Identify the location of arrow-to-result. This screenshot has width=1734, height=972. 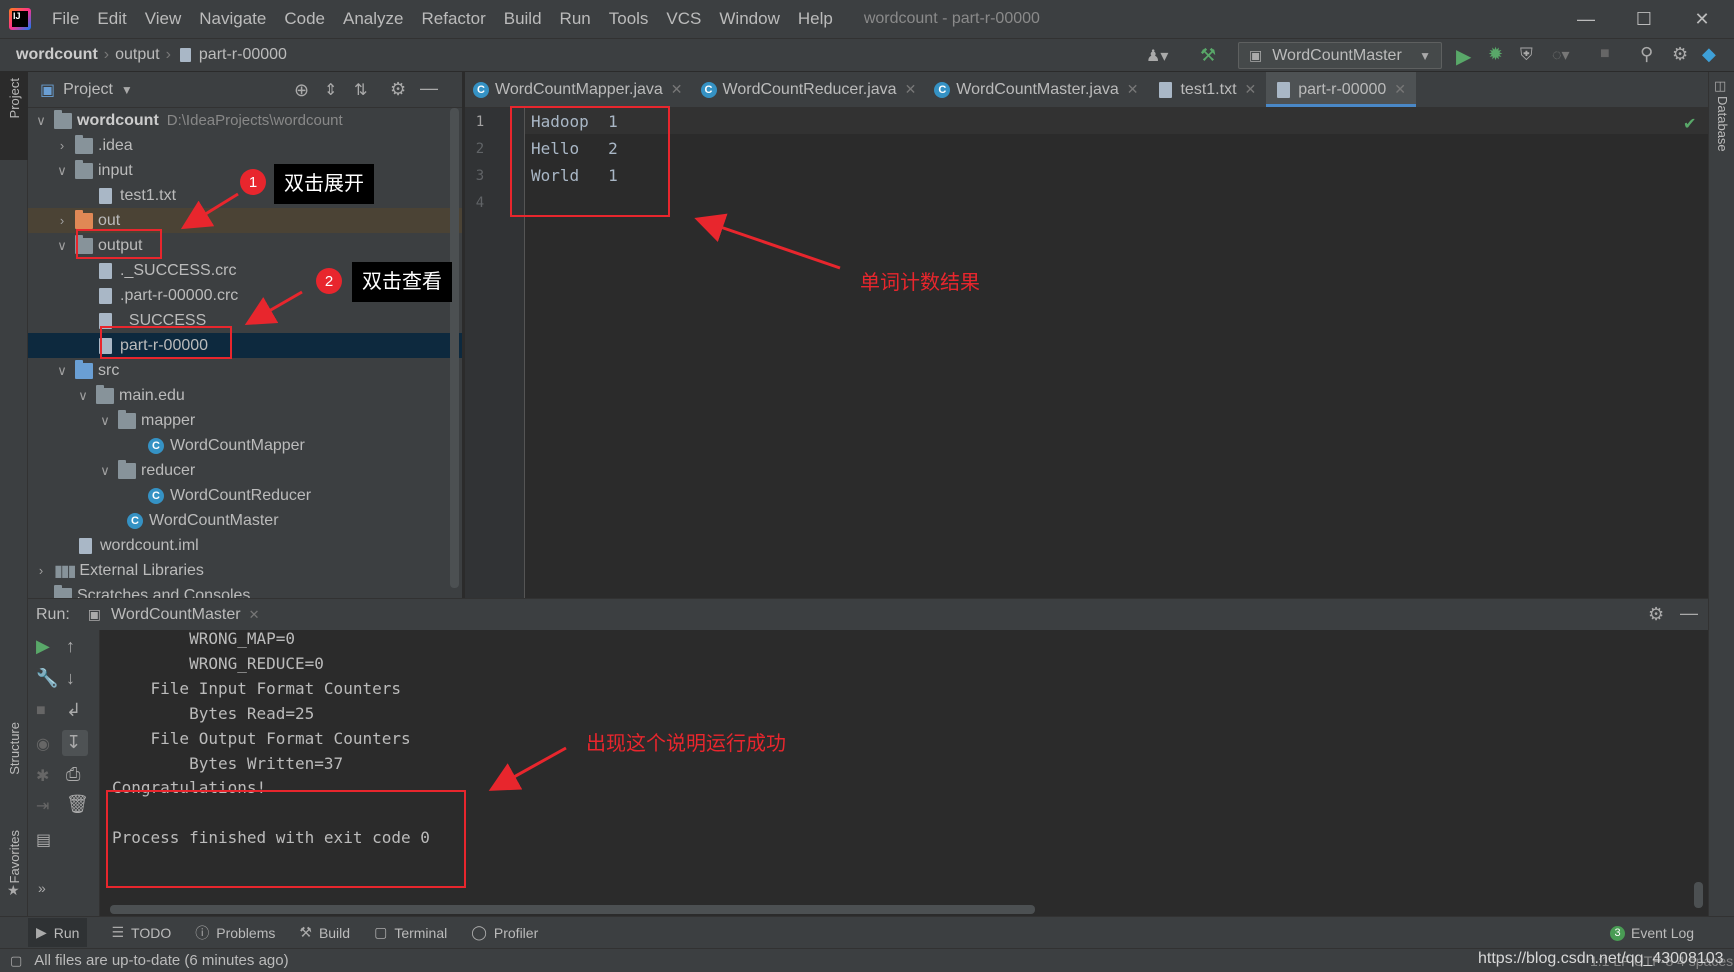
(767, 241).